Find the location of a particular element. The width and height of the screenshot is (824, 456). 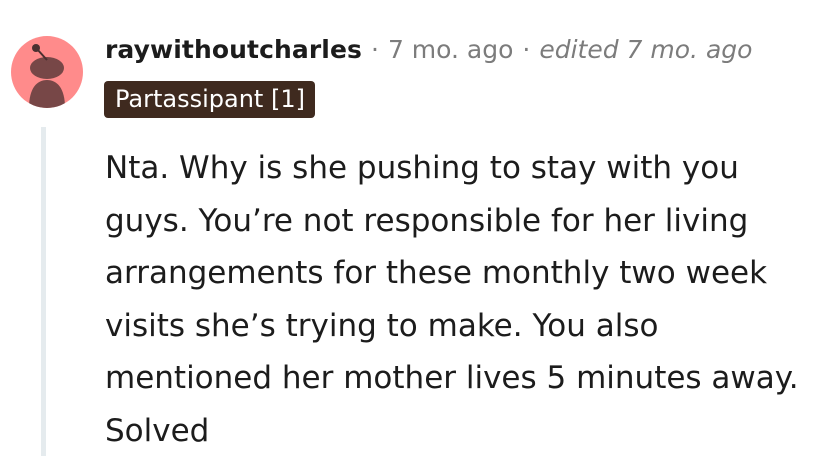

edited-label: edited 7 mo. ago is located at coordinates (646, 49).